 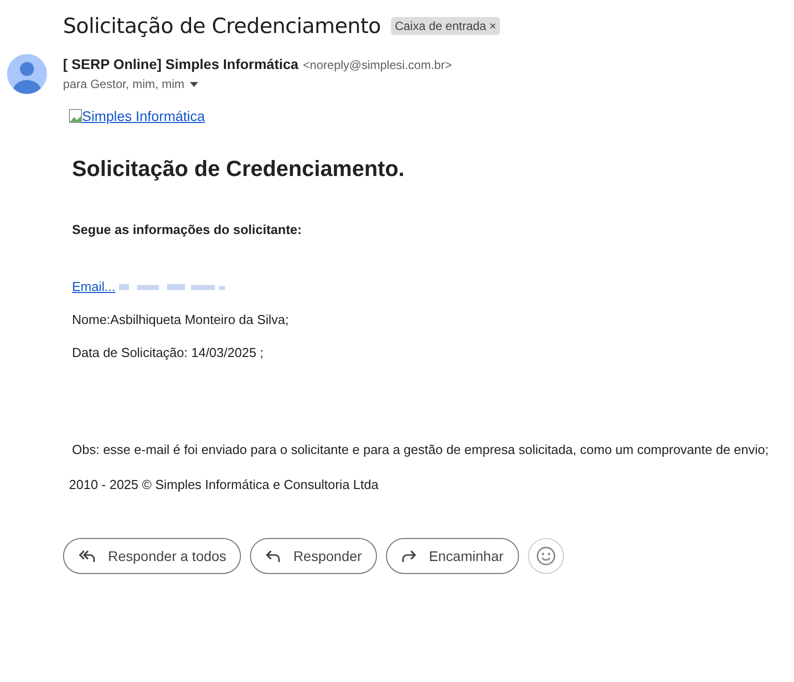 What do you see at coordinates (224, 484) in the screenshot?
I see `footer-text: 2010 - 2025 © Simples Informática e Consultoria Ltda` at bounding box center [224, 484].